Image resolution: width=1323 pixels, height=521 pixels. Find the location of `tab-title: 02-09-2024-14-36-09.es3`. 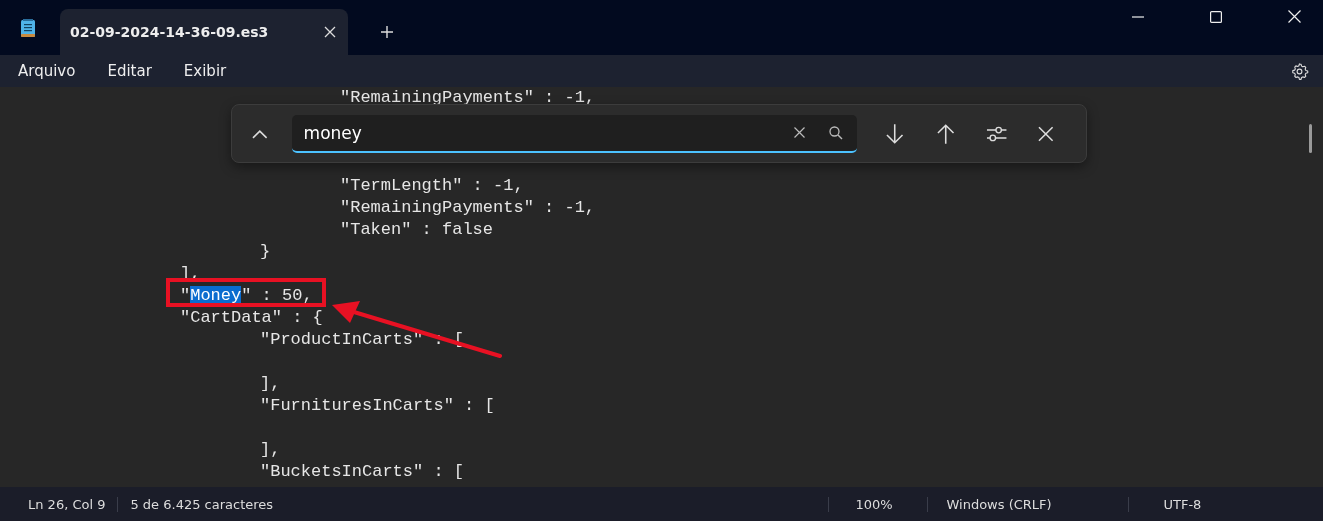

tab-title: 02-09-2024-14-36-09.es3 is located at coordinates (169, 32).